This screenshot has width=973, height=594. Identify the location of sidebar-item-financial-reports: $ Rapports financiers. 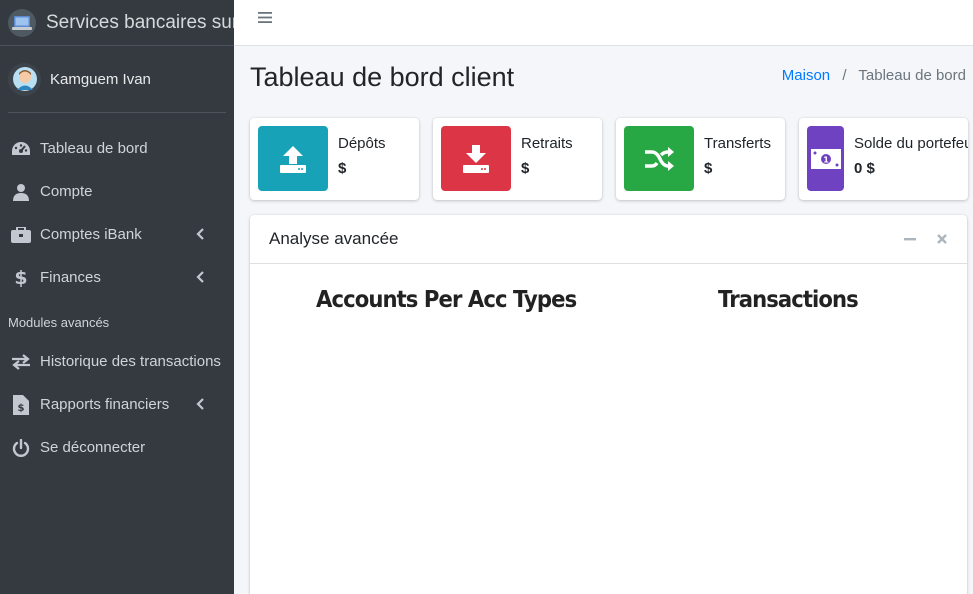
(117, 404).